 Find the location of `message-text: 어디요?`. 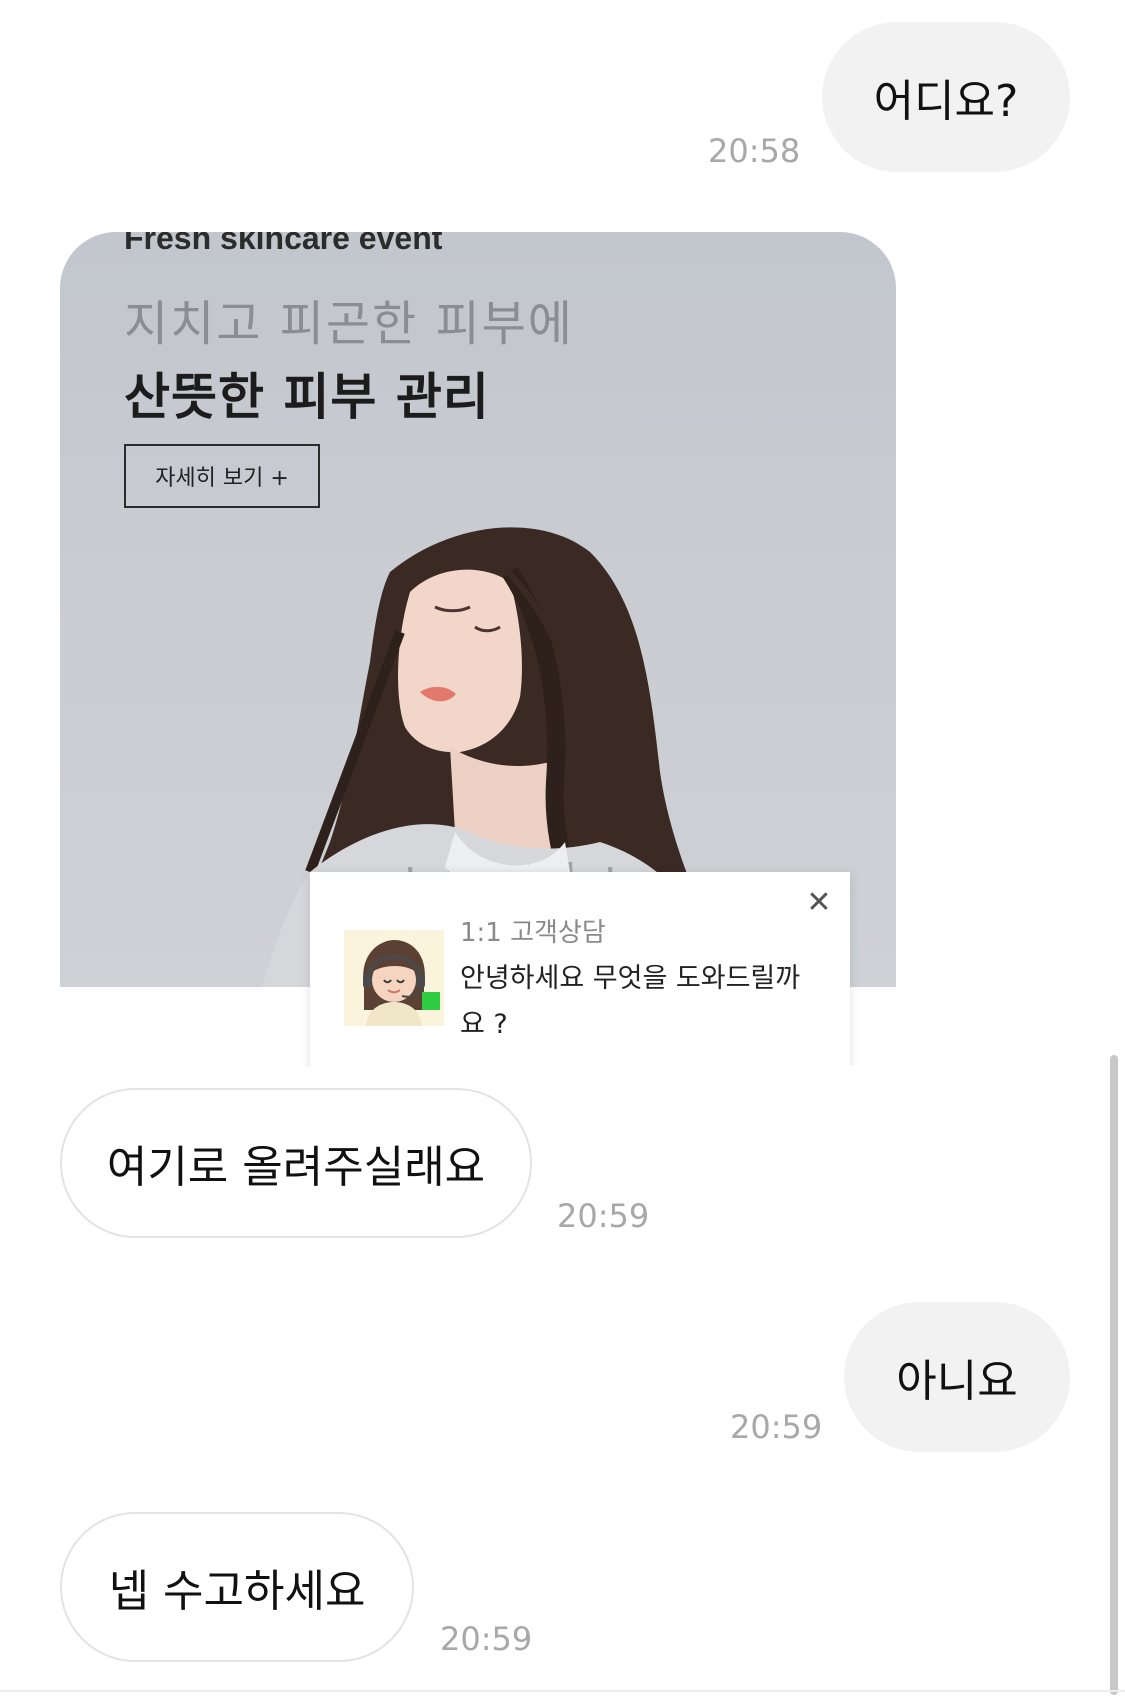

message-text: 어디요? is located at coordinates (946, 101).